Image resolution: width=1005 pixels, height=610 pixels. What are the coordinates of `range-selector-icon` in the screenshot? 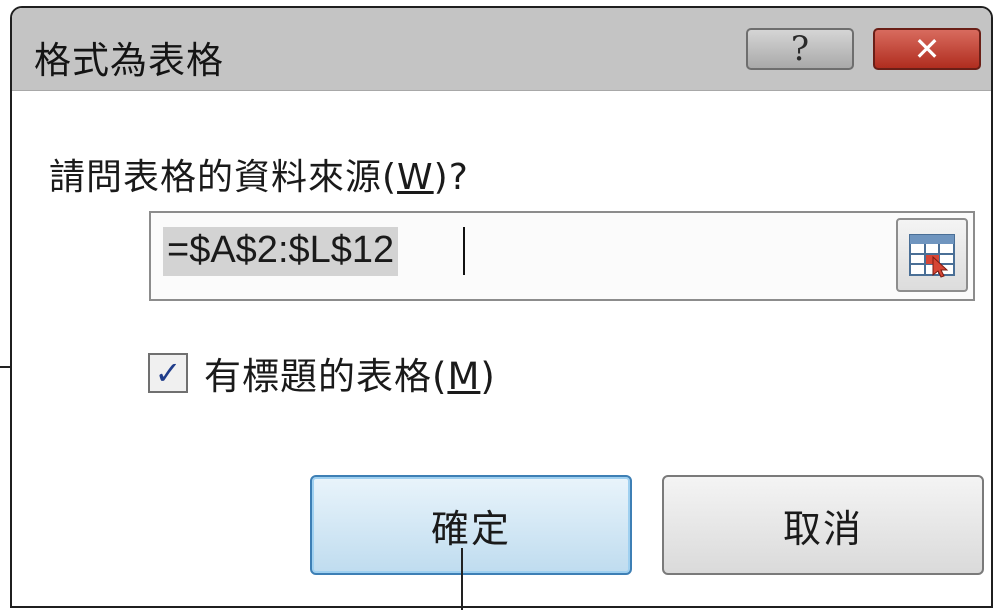 It's located at (932, 256).